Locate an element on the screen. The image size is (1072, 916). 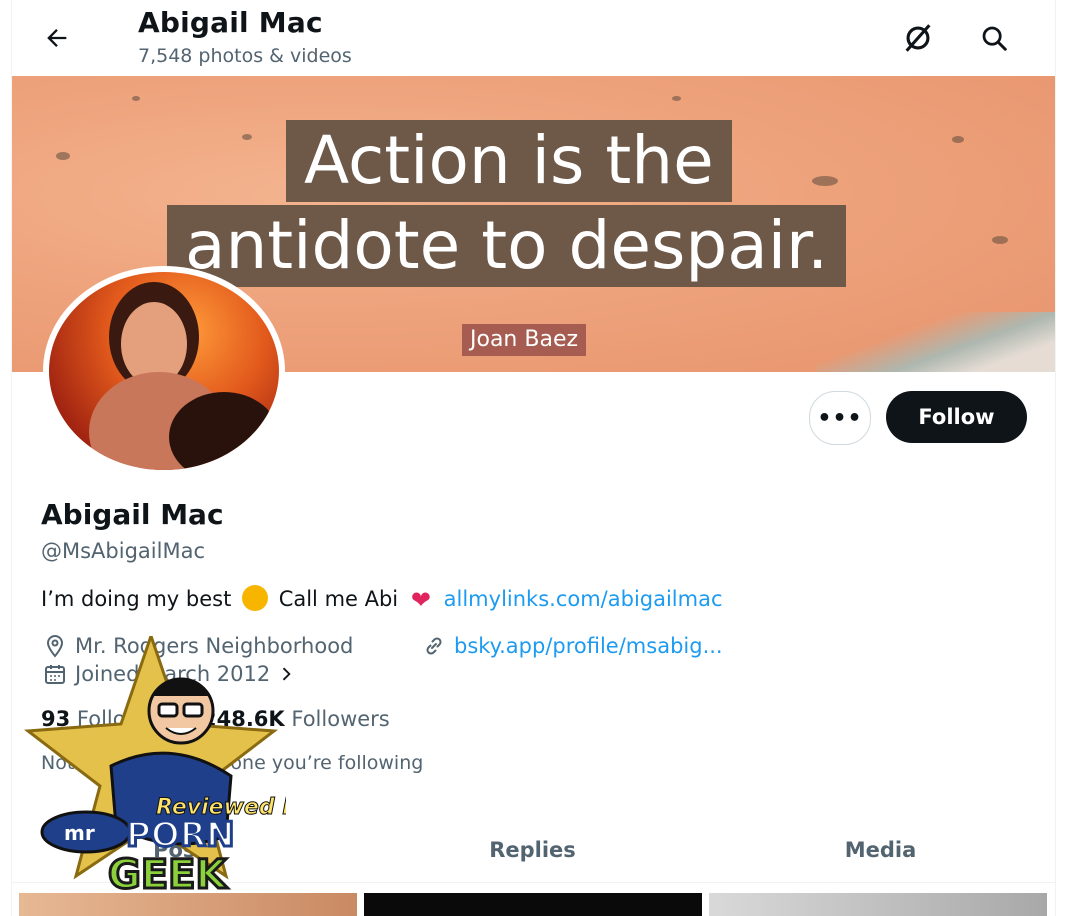
grok-icon is located at coordinates (918, 38).